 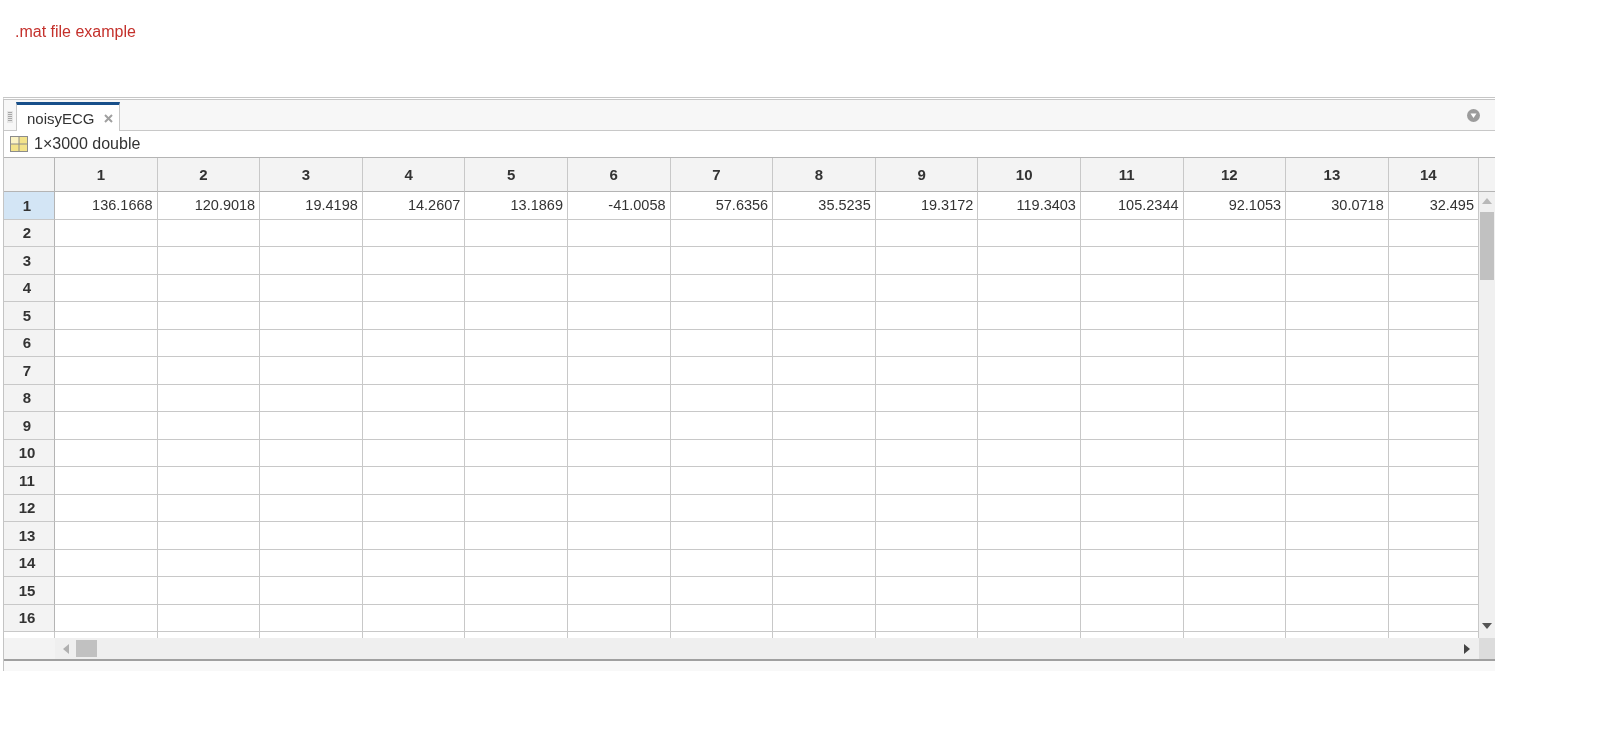 What do you see at coordinates (1467, 648) in the screenshot?
I see `caret-right-icon` at bounding box center [1467, 648].